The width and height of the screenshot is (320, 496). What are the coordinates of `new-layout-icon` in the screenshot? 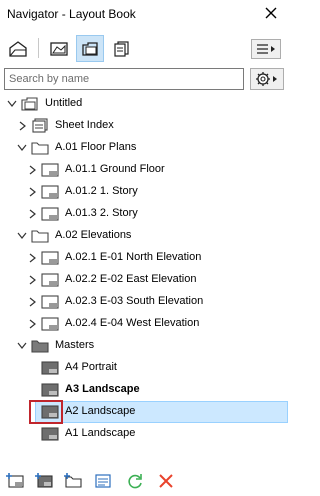 It's located at (15, 480).